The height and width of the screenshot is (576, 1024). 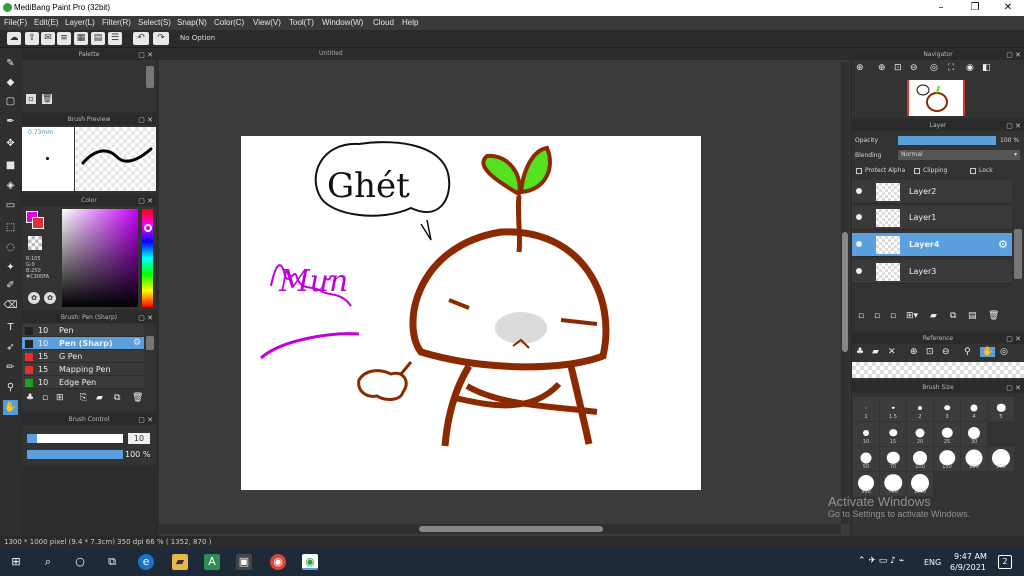 I want to click on store-icon: ▣, so click(x=244, y=562).